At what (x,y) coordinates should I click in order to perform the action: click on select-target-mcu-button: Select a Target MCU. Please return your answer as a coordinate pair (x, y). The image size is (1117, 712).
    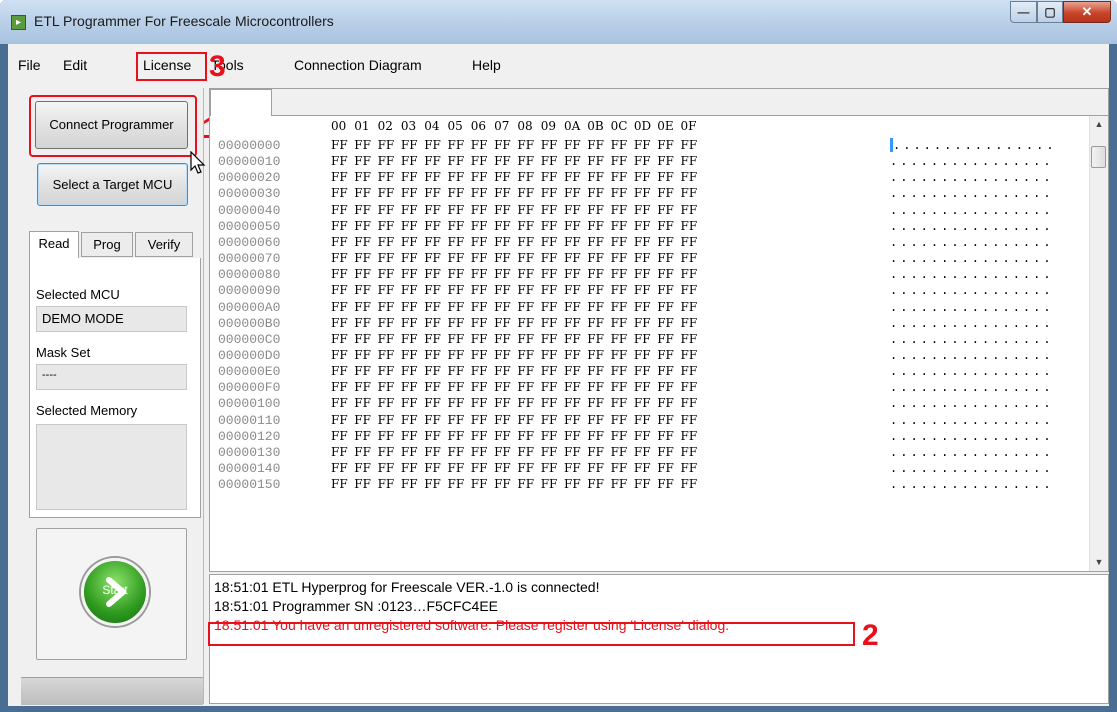
    Looking at the image, I should click on (112, 184).